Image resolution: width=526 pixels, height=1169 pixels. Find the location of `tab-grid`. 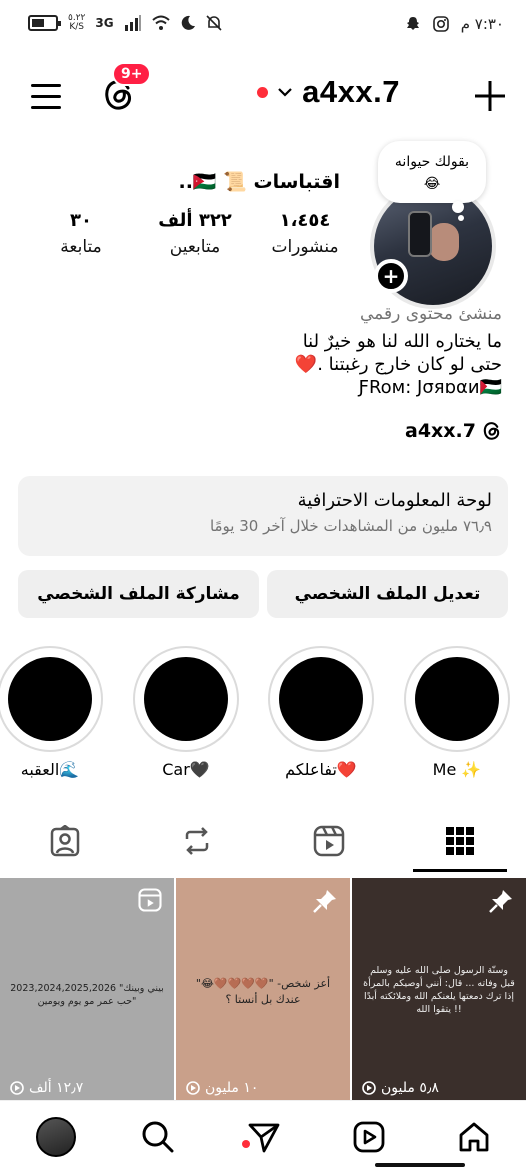

tab-grid is located at coordinates (460, 841).